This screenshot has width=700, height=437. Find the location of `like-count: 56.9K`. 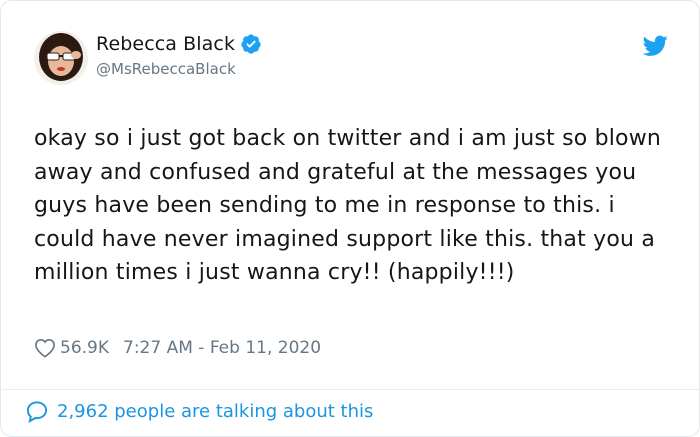

like-count: 56.9K is located at coordinates (84, 348).